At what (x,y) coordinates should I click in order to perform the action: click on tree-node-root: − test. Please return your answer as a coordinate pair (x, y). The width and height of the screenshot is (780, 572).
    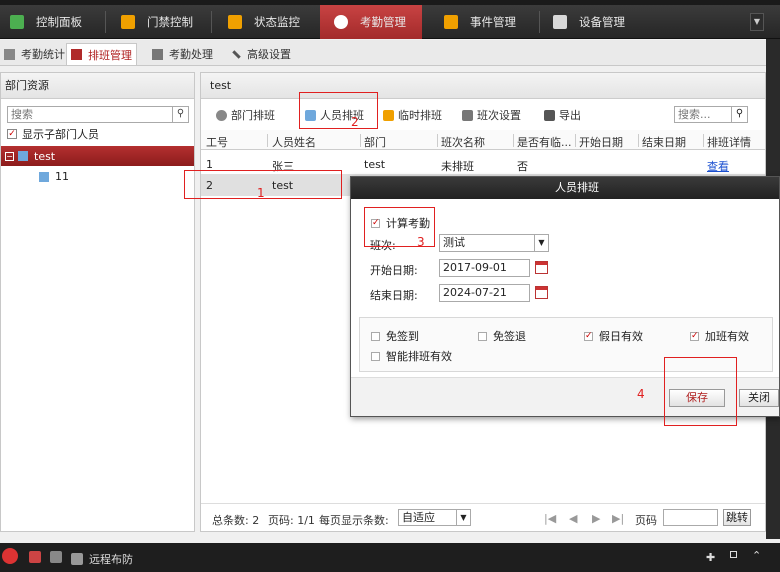
    Looking at the image, I should click on (97, 156).